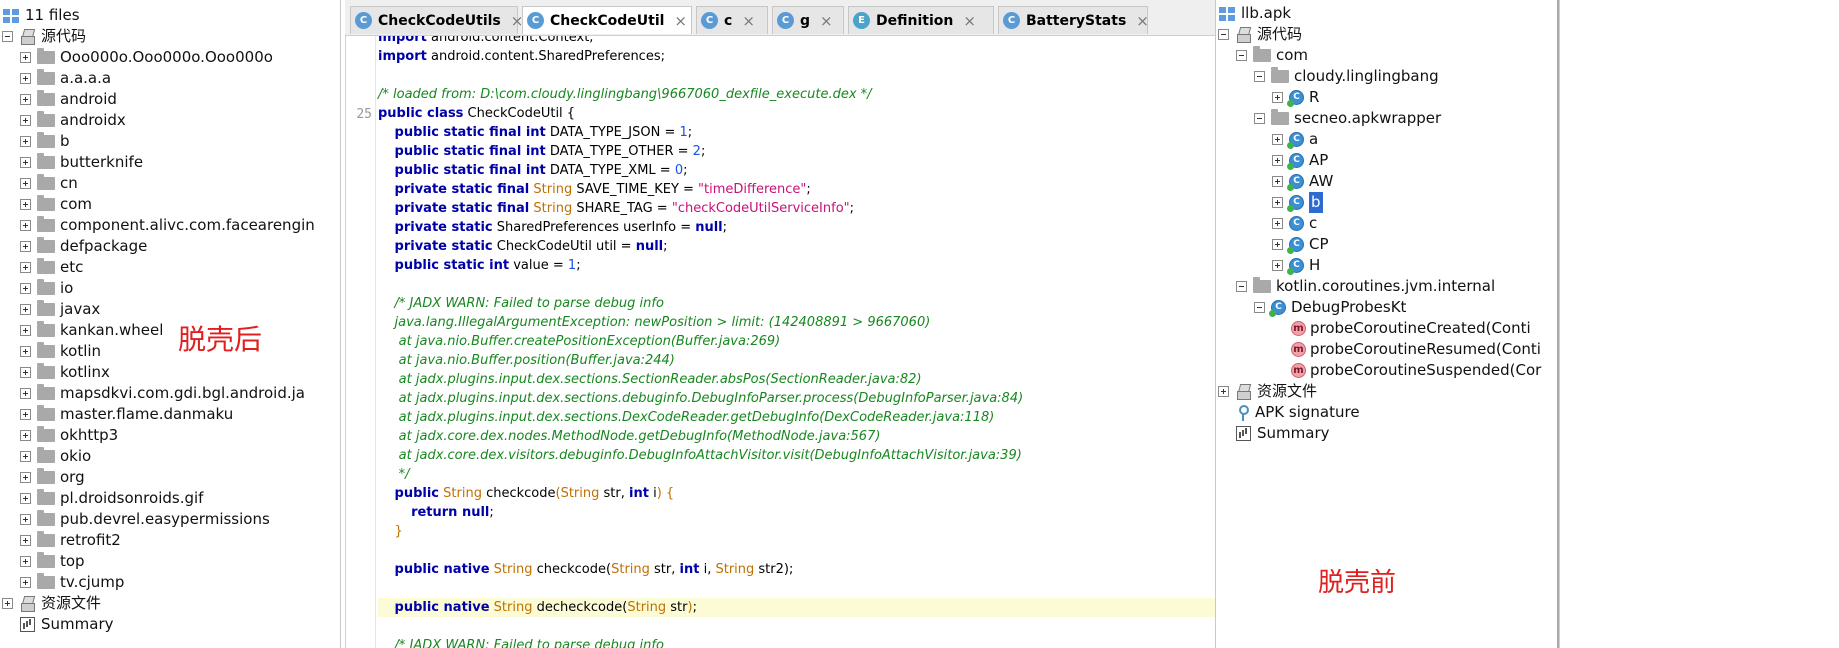 The height and width of the screenshot is (648, 1839). What do you see at coordinates (81, 162) in the screenshot?
I see `tree-package-item: butterknife` at bounding box center [81, 162].